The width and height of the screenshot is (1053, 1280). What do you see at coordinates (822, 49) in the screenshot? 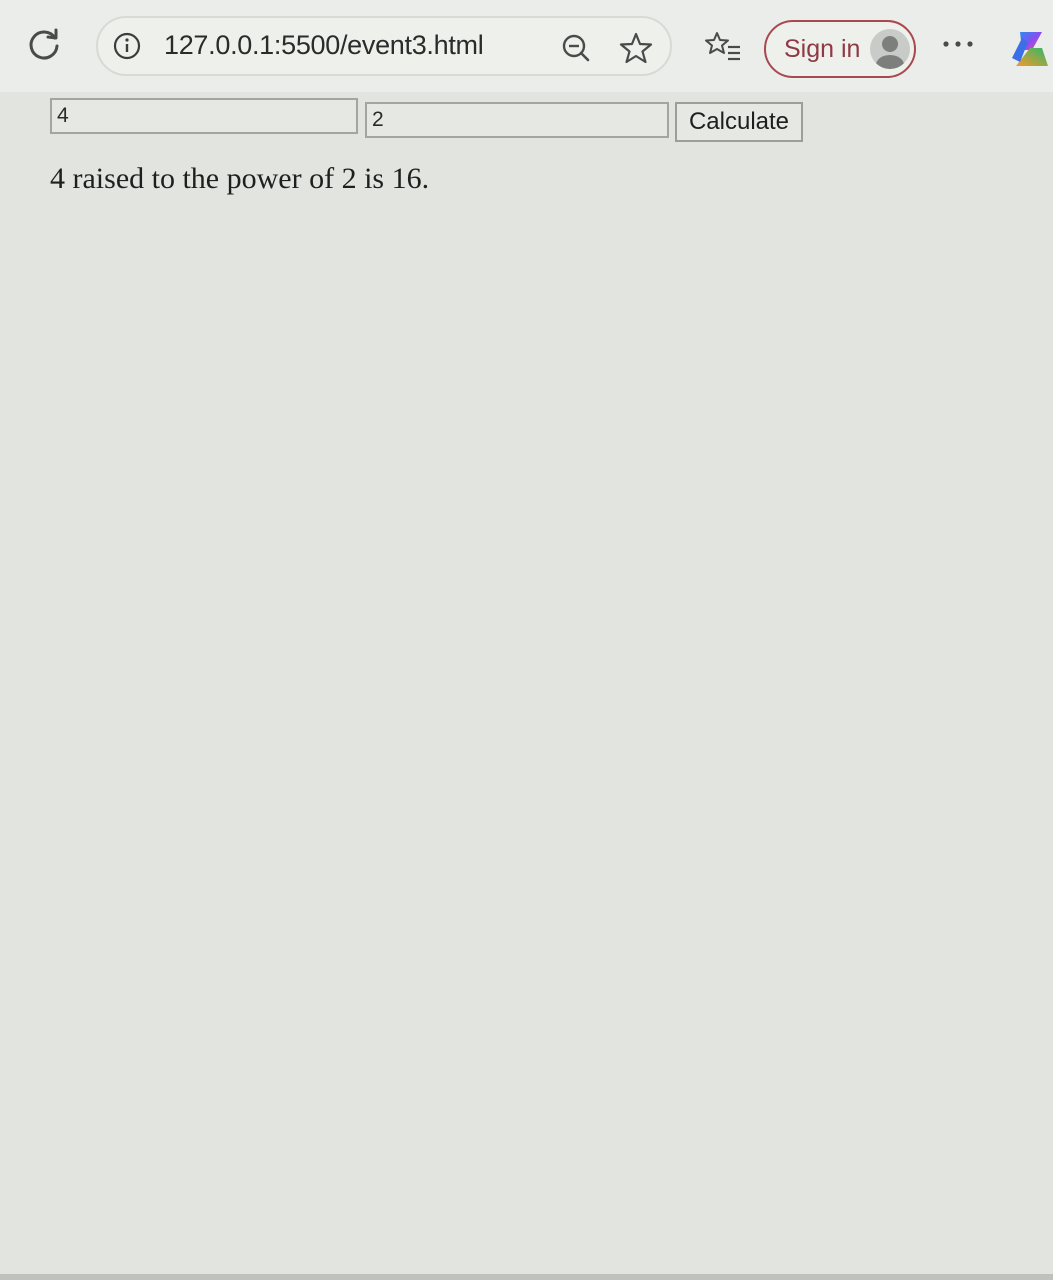
I see `sign-in-label: Sign in` at bounding box center [822, 49].